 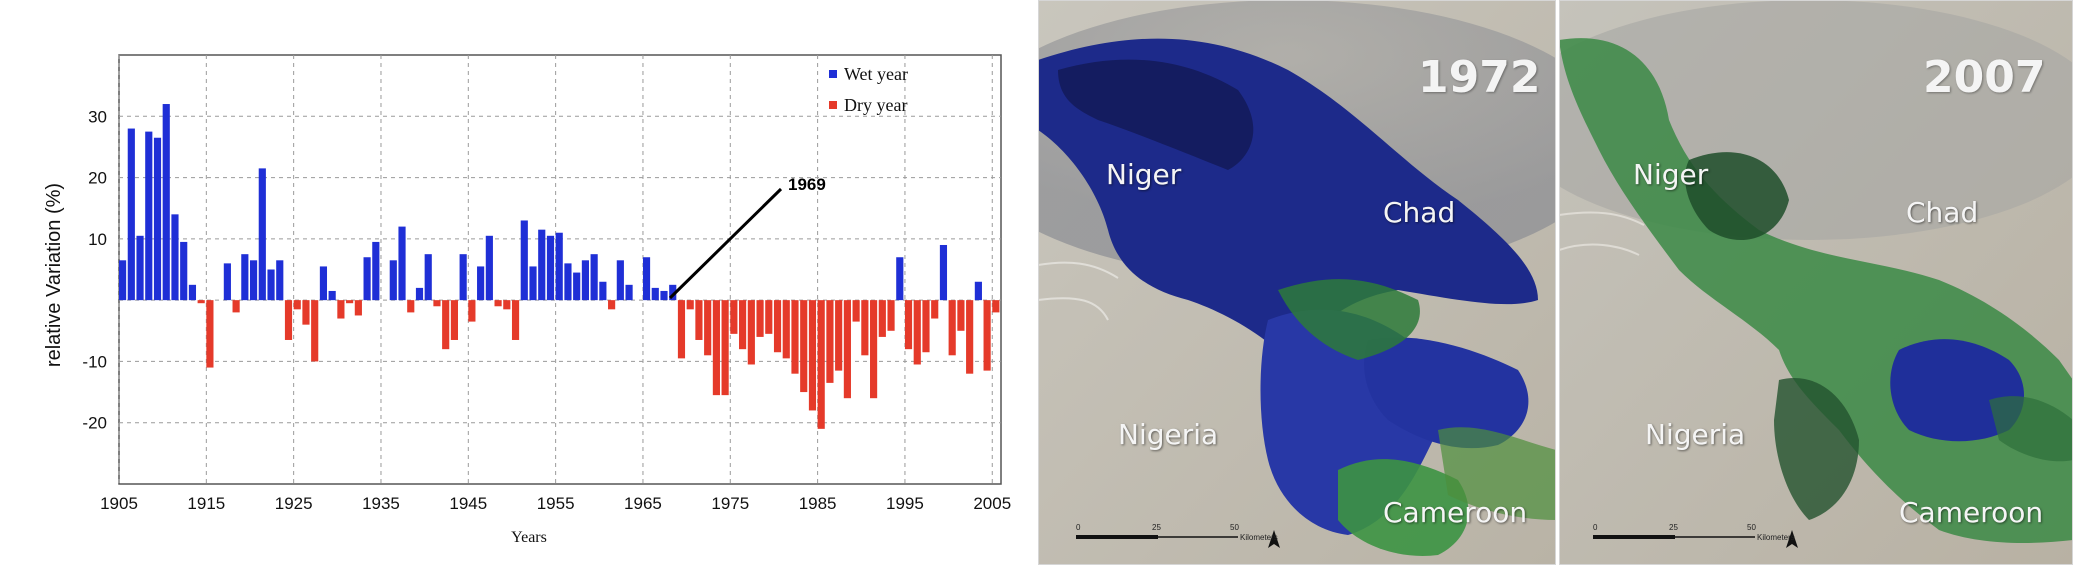 What do you see at coordinates (1671, 174) in the screenshot?
I see `map-2007-label-niger: Niger` at bounding box center [1671, 174].